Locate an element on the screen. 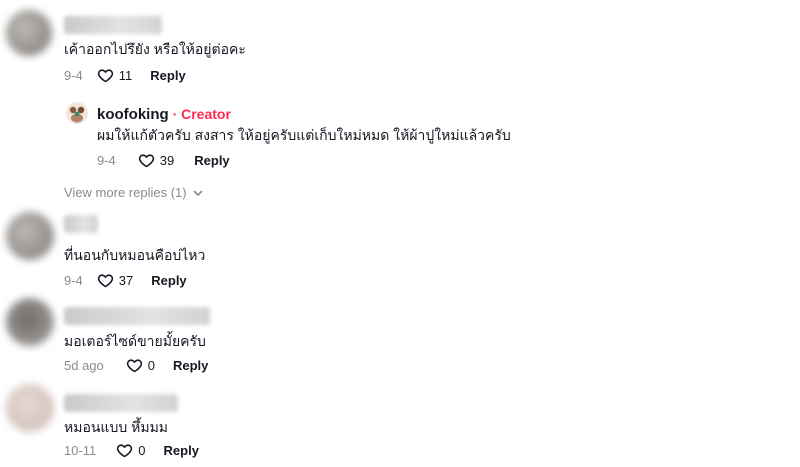 The height and width of the screenshot is (467, 800). comment-text: หมอนแบบ หึ้มมม is located at coordinates (116, 427).